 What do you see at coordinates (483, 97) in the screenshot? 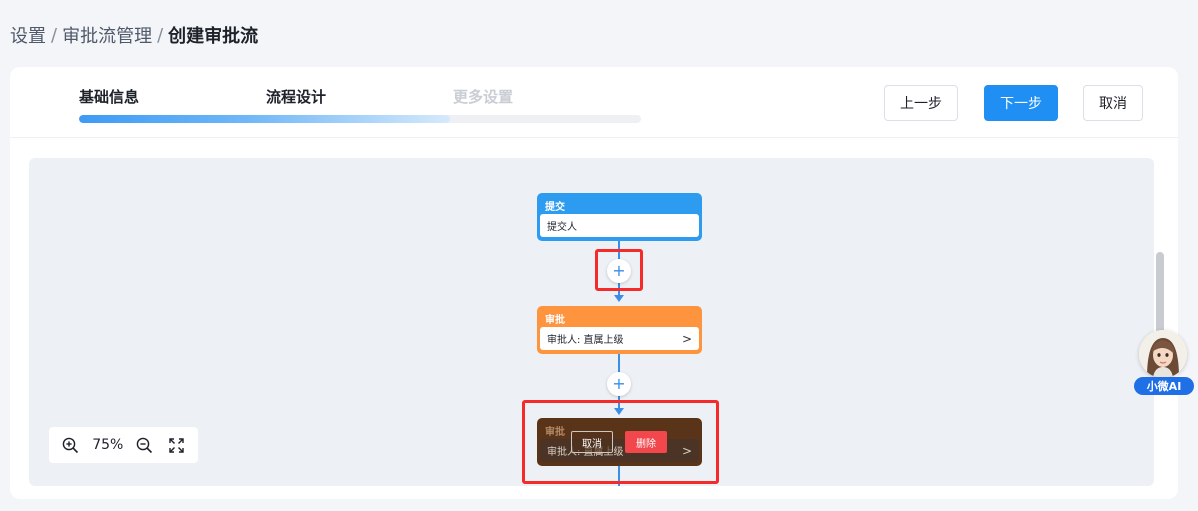
I see `step-more-settings: 更多设置` at bounding box center [483, 97].